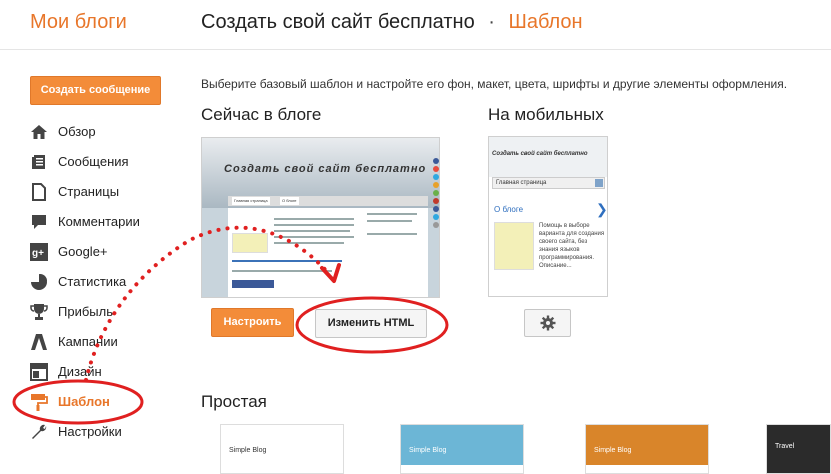  What do you see at coordinates (78, 22) in the screenshot?
I see `my-blogs-link: Мои блоги` at bounding box center [78, 22].